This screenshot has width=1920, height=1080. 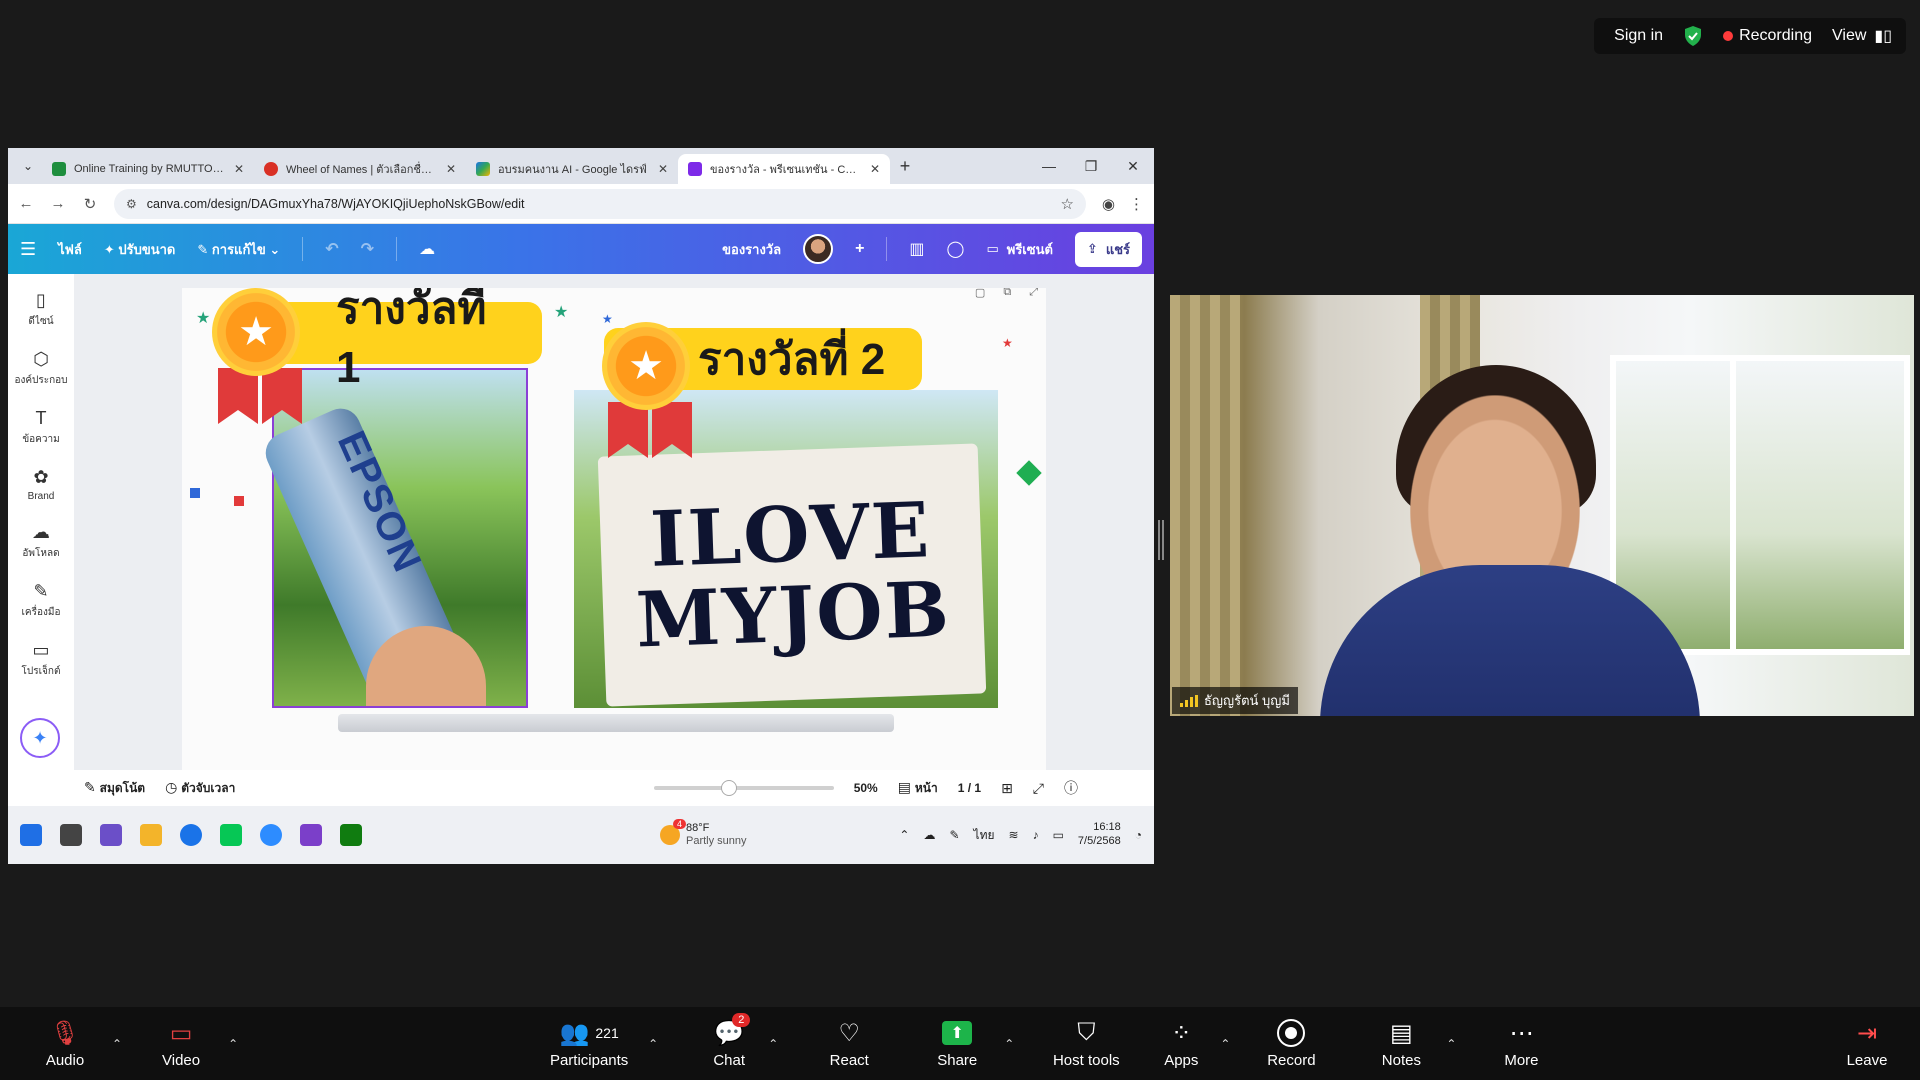 What do you see at coordinates (703, 833) in the screenshot?
I see `weather-widget: 4 88°F Partly sunny` at bounding box center [703, 833].